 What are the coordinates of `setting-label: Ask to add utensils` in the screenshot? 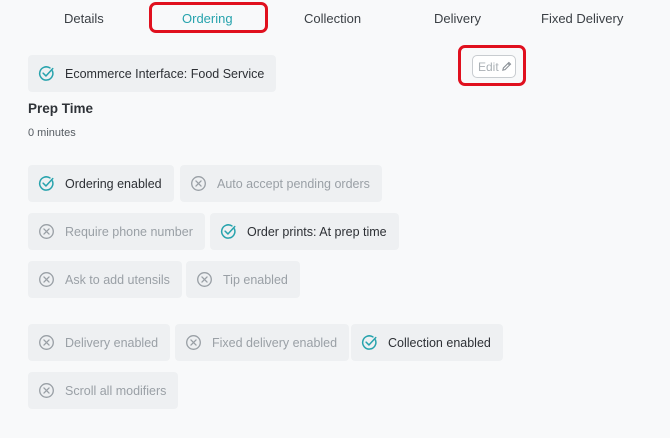 It's located at (117, 279).